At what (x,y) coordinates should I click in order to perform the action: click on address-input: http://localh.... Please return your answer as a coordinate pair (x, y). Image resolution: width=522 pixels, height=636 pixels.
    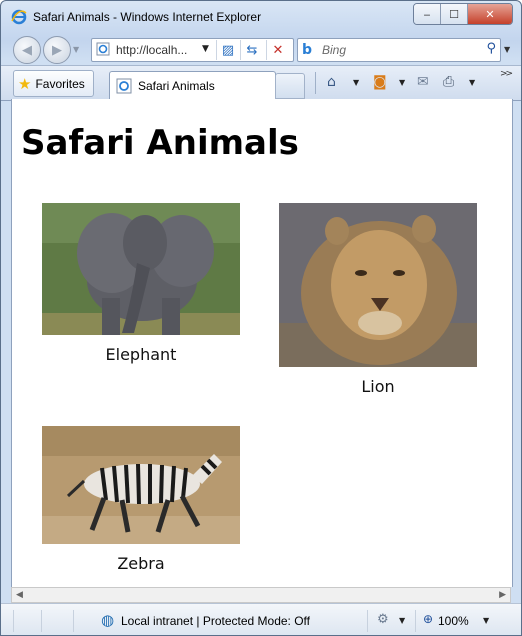
    Looking at the image, I should click on (151, 50).